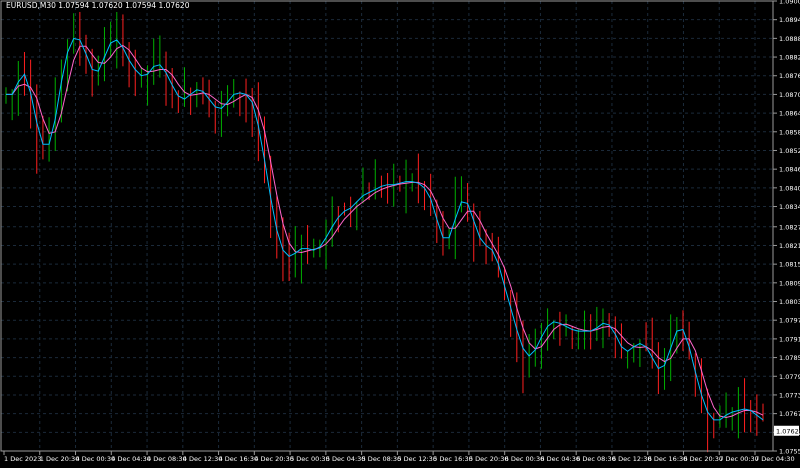 This screenshot has height=468, width=800. Describe the element at coordinates (96, 459) in the screenshot. I see `time-tick-label: 4 Dec 00:30` at that location.